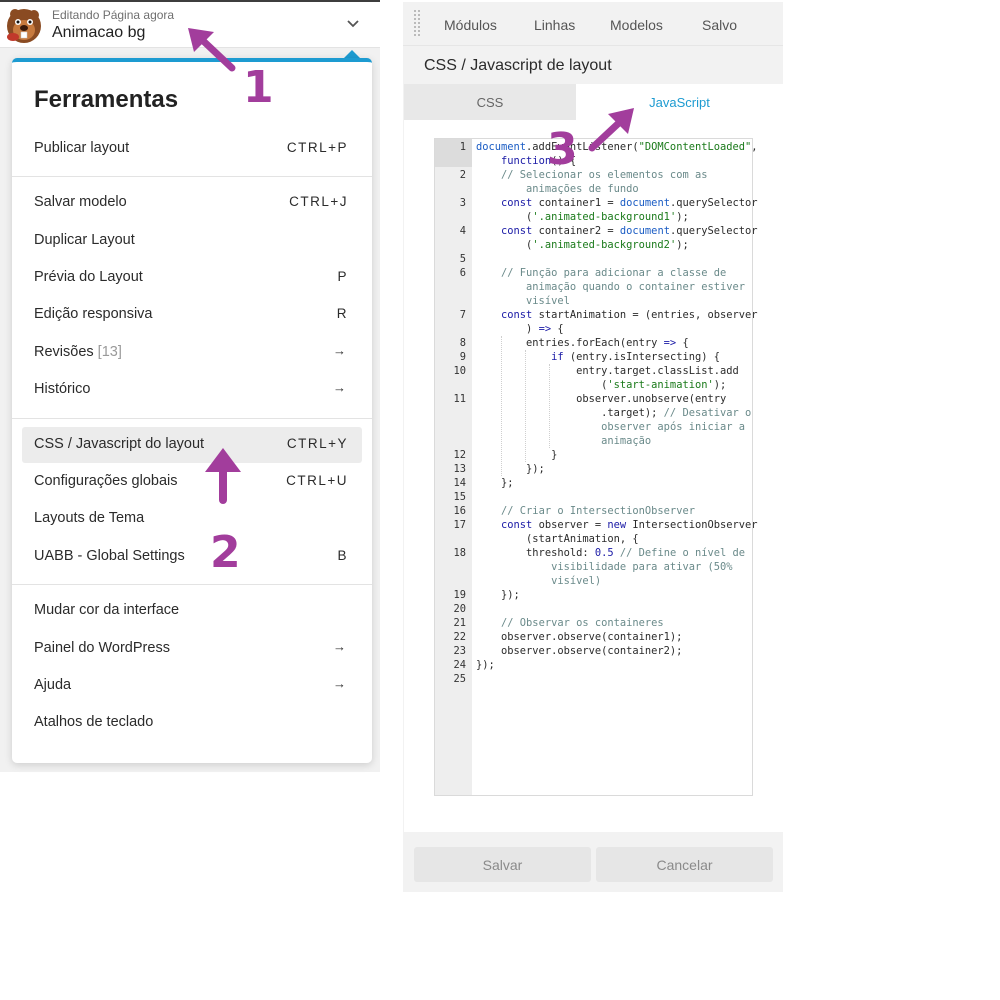 This screenshot has height=1000, width=1000. What do you see at coordinates (459, 637) in the screenshot?
I see `line-number: 22` at bounding box center [459, 637].